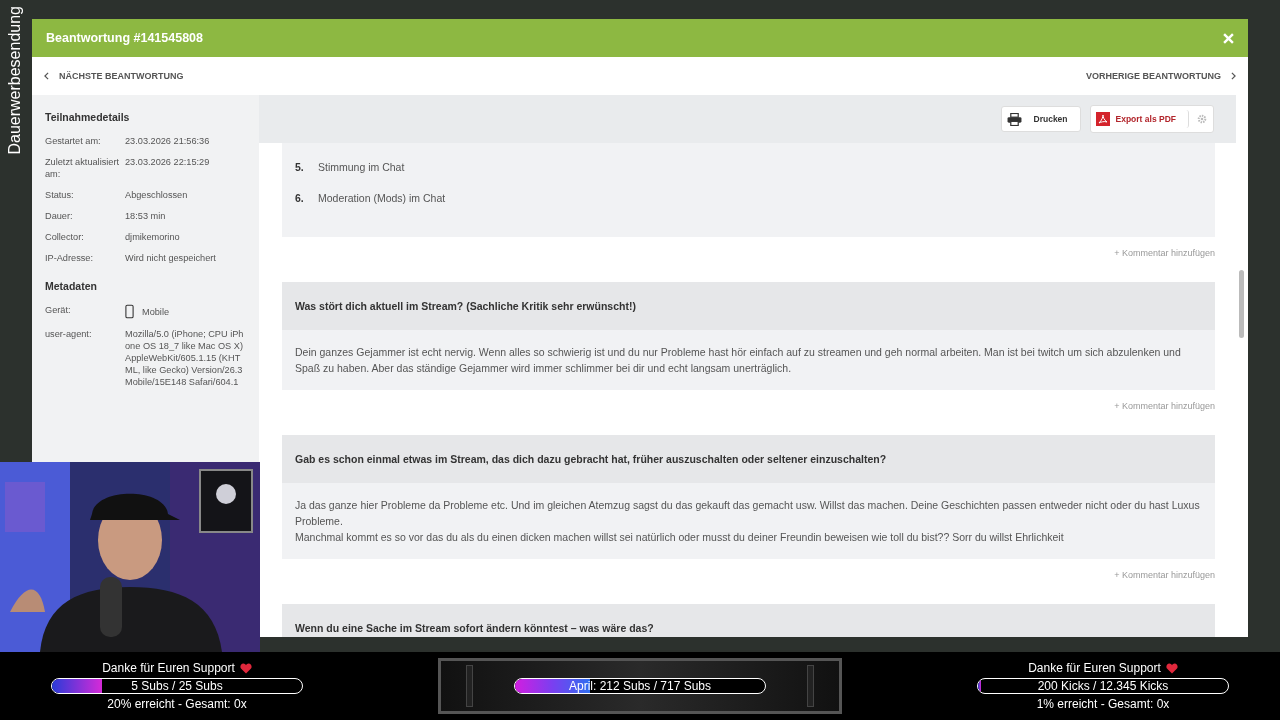  What do you see at coordinates (58, 310) in the screenshot?
I see `detail-label: Gerät:` at bounding box center [58, 310].